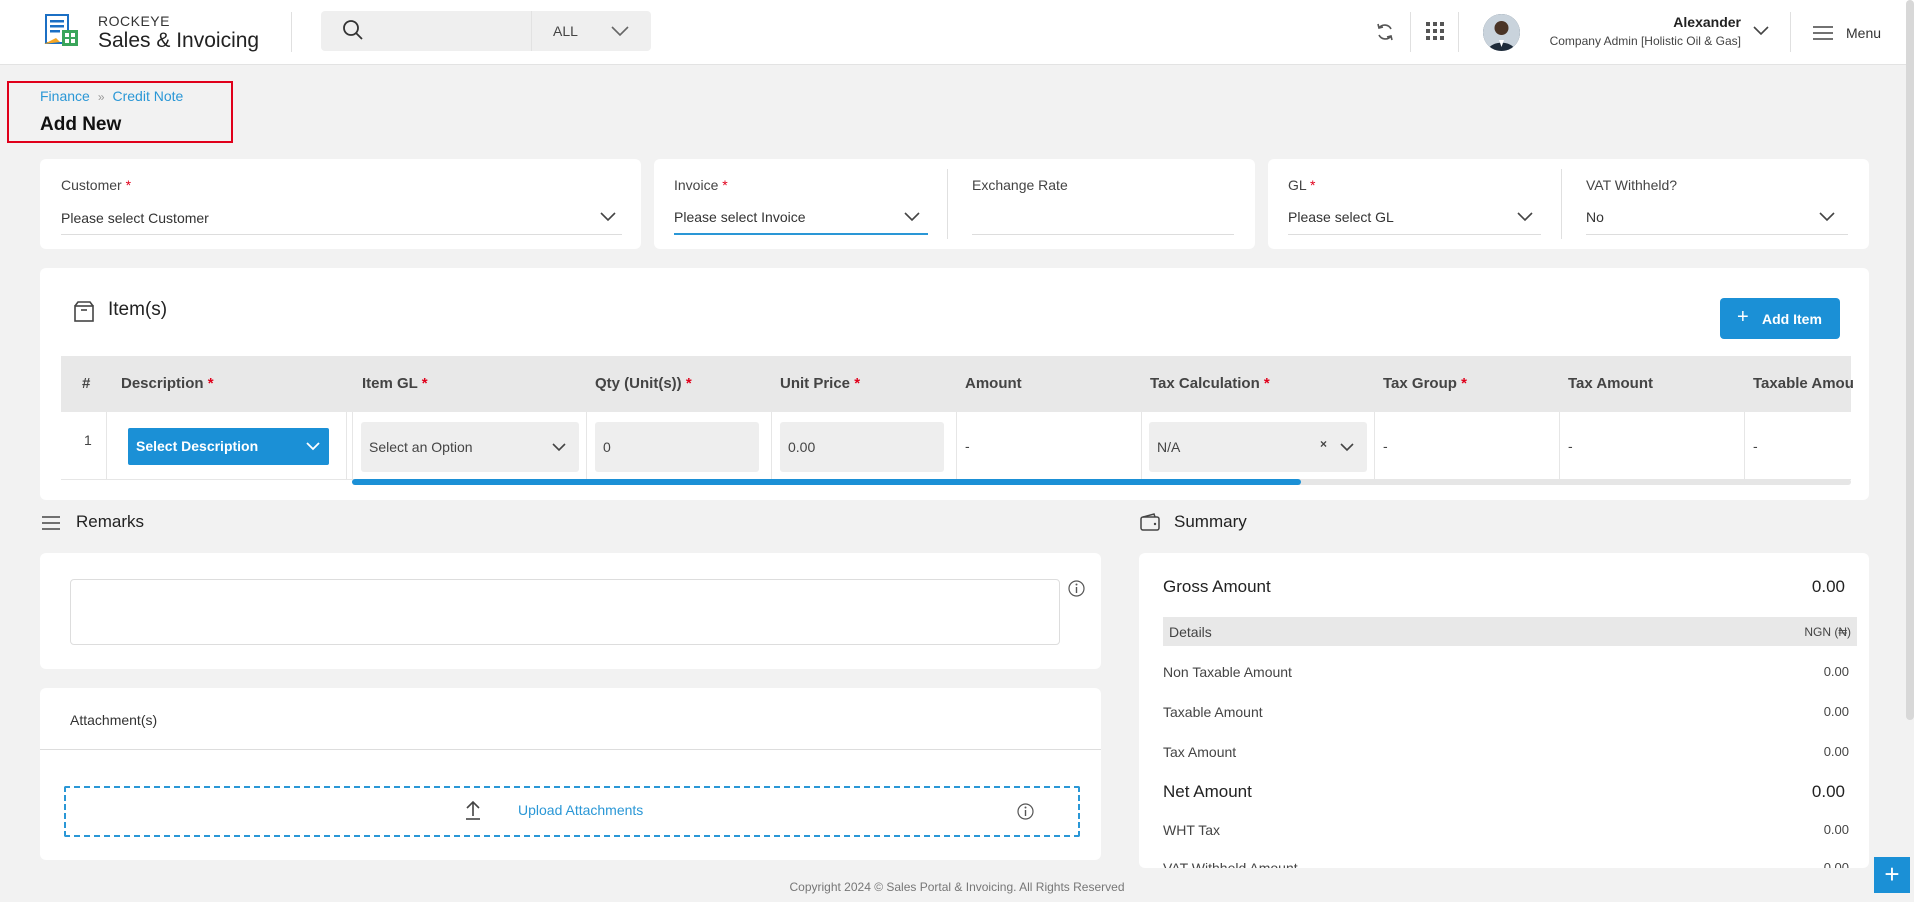 This screenshot has height=902, width=1914. Describe the element at coordinates (1707, 22) in the screenshot. I see `user-name: Alexander` at that location.